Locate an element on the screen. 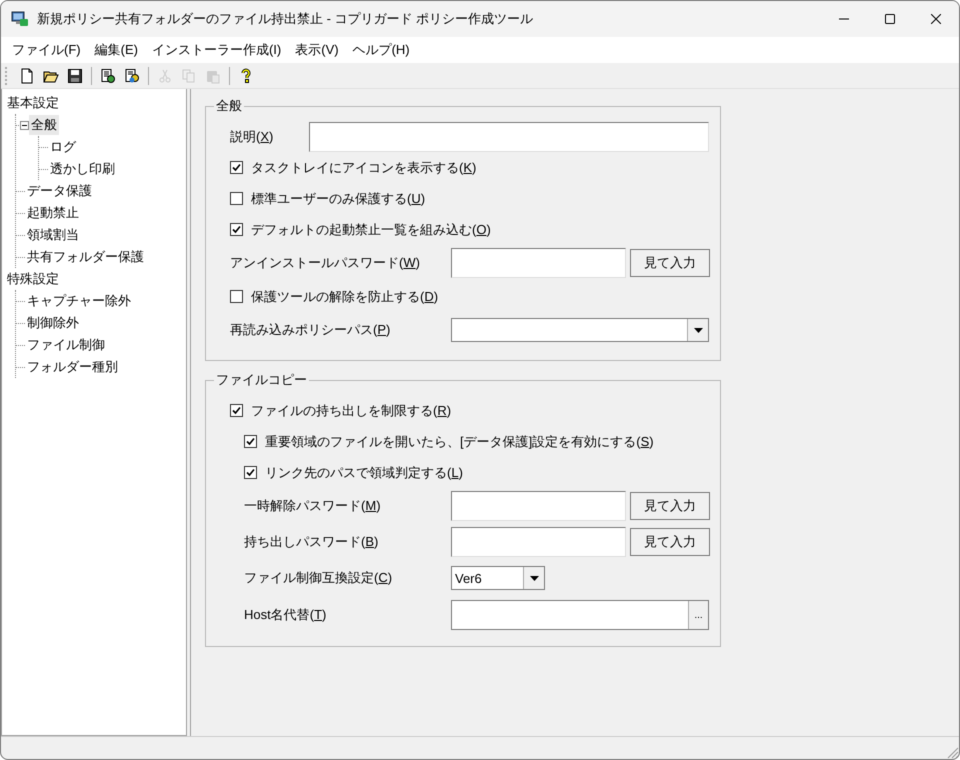 The height and width of the screenshot is (760, 960). checkbox-label: 保護ツールの解除を防止する(D) is located at coordinates (344, 297).